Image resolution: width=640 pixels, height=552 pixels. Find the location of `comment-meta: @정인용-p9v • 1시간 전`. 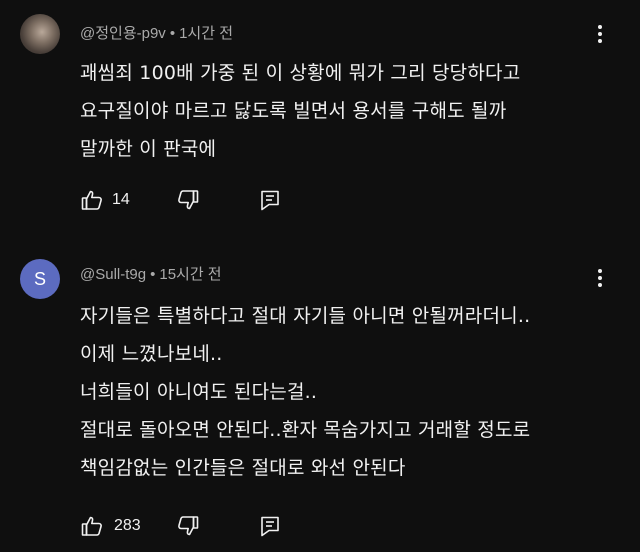

comment-meta: @정인용-p9v • 1시간 전 is located at coordinates (156, 32).